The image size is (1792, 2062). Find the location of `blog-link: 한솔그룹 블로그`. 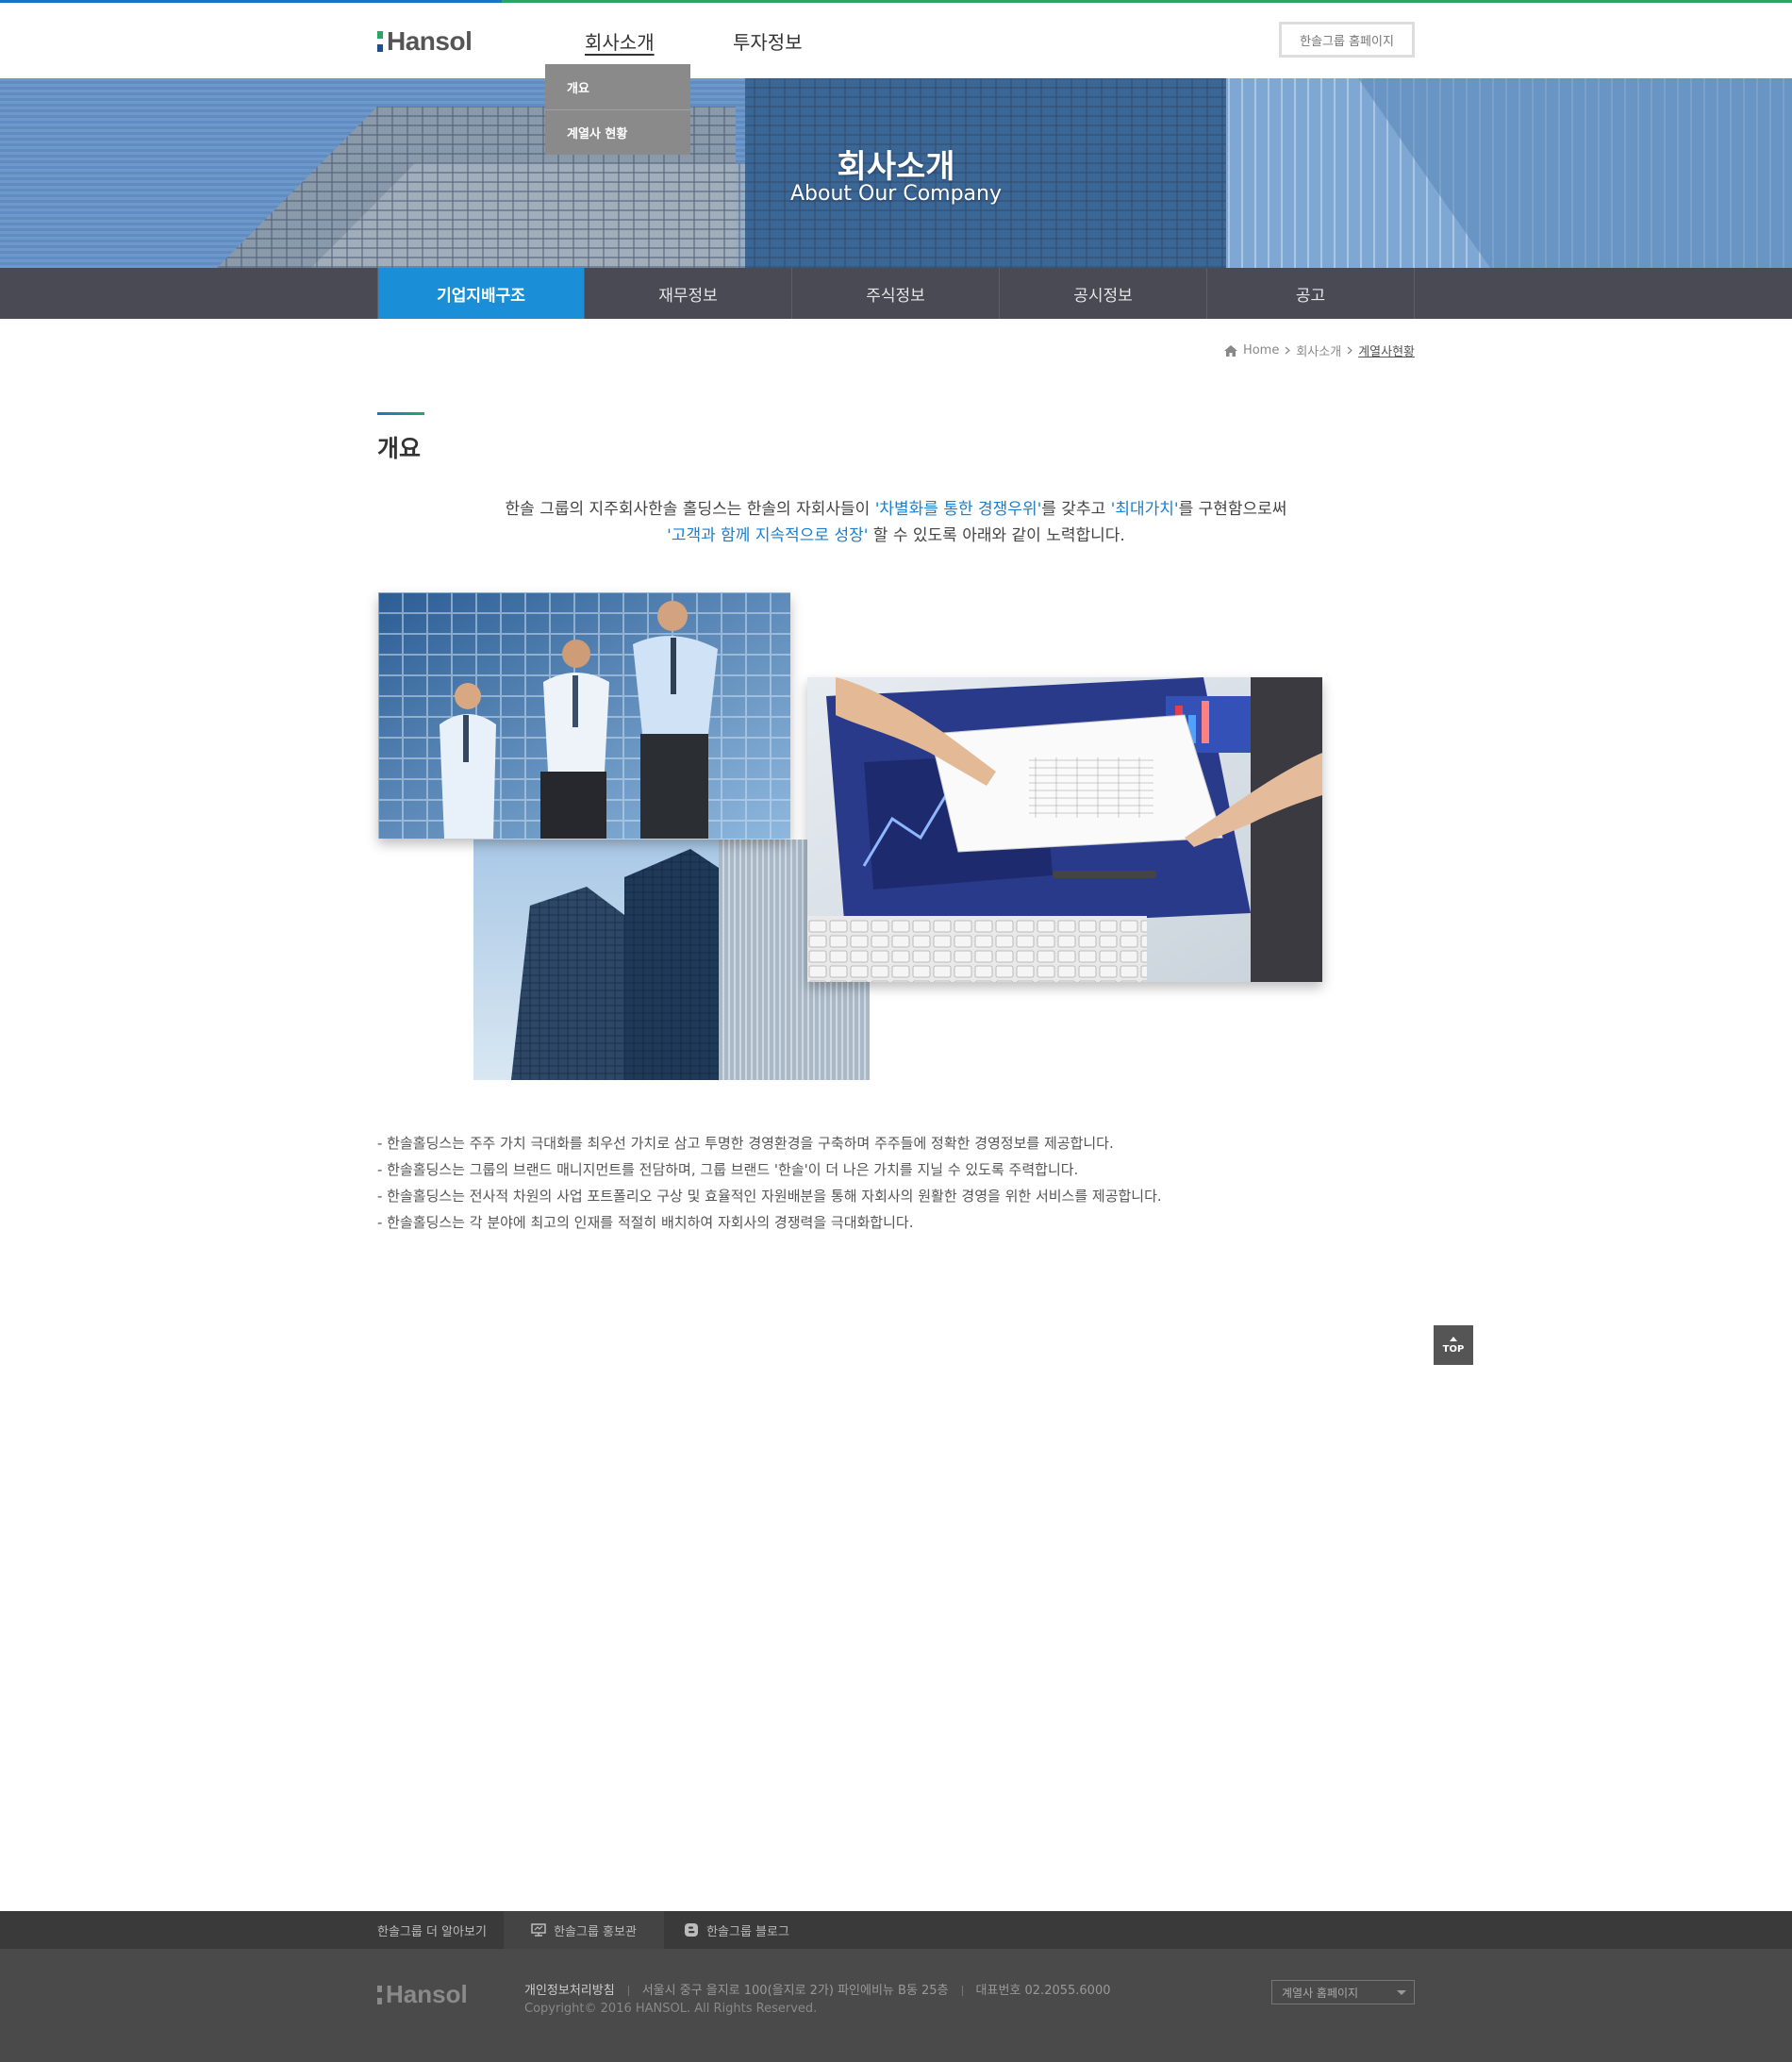

blog-link: 한솔그룹 블로그 is located at coordinates (736, 1930).